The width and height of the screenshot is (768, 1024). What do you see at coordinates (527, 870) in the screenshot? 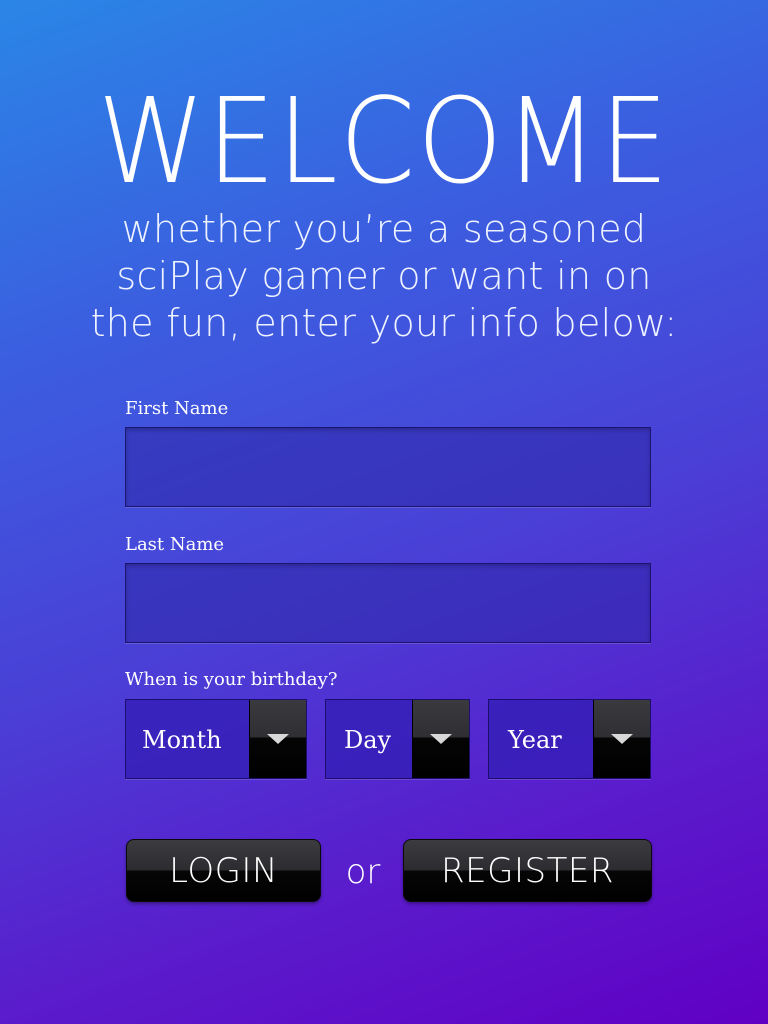
I see `register-button: REGISTER` at bounding box center [527, 870].